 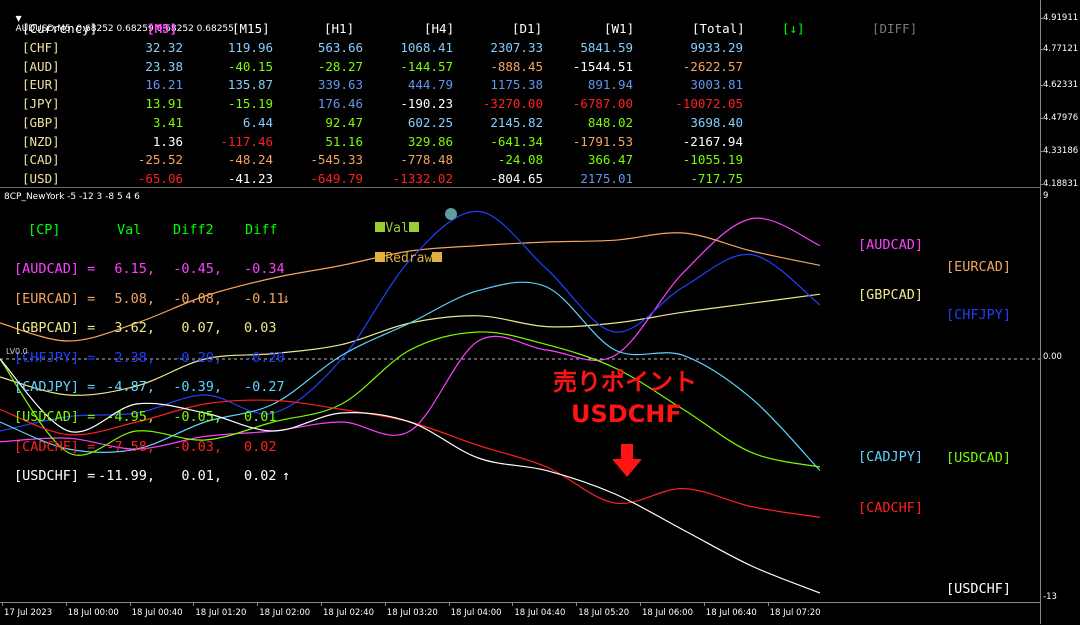 What do you see at coordinates (260, 328) in the screenshot?
I see `pair-row-diff: 0.03` at bounding box center [260, 328].